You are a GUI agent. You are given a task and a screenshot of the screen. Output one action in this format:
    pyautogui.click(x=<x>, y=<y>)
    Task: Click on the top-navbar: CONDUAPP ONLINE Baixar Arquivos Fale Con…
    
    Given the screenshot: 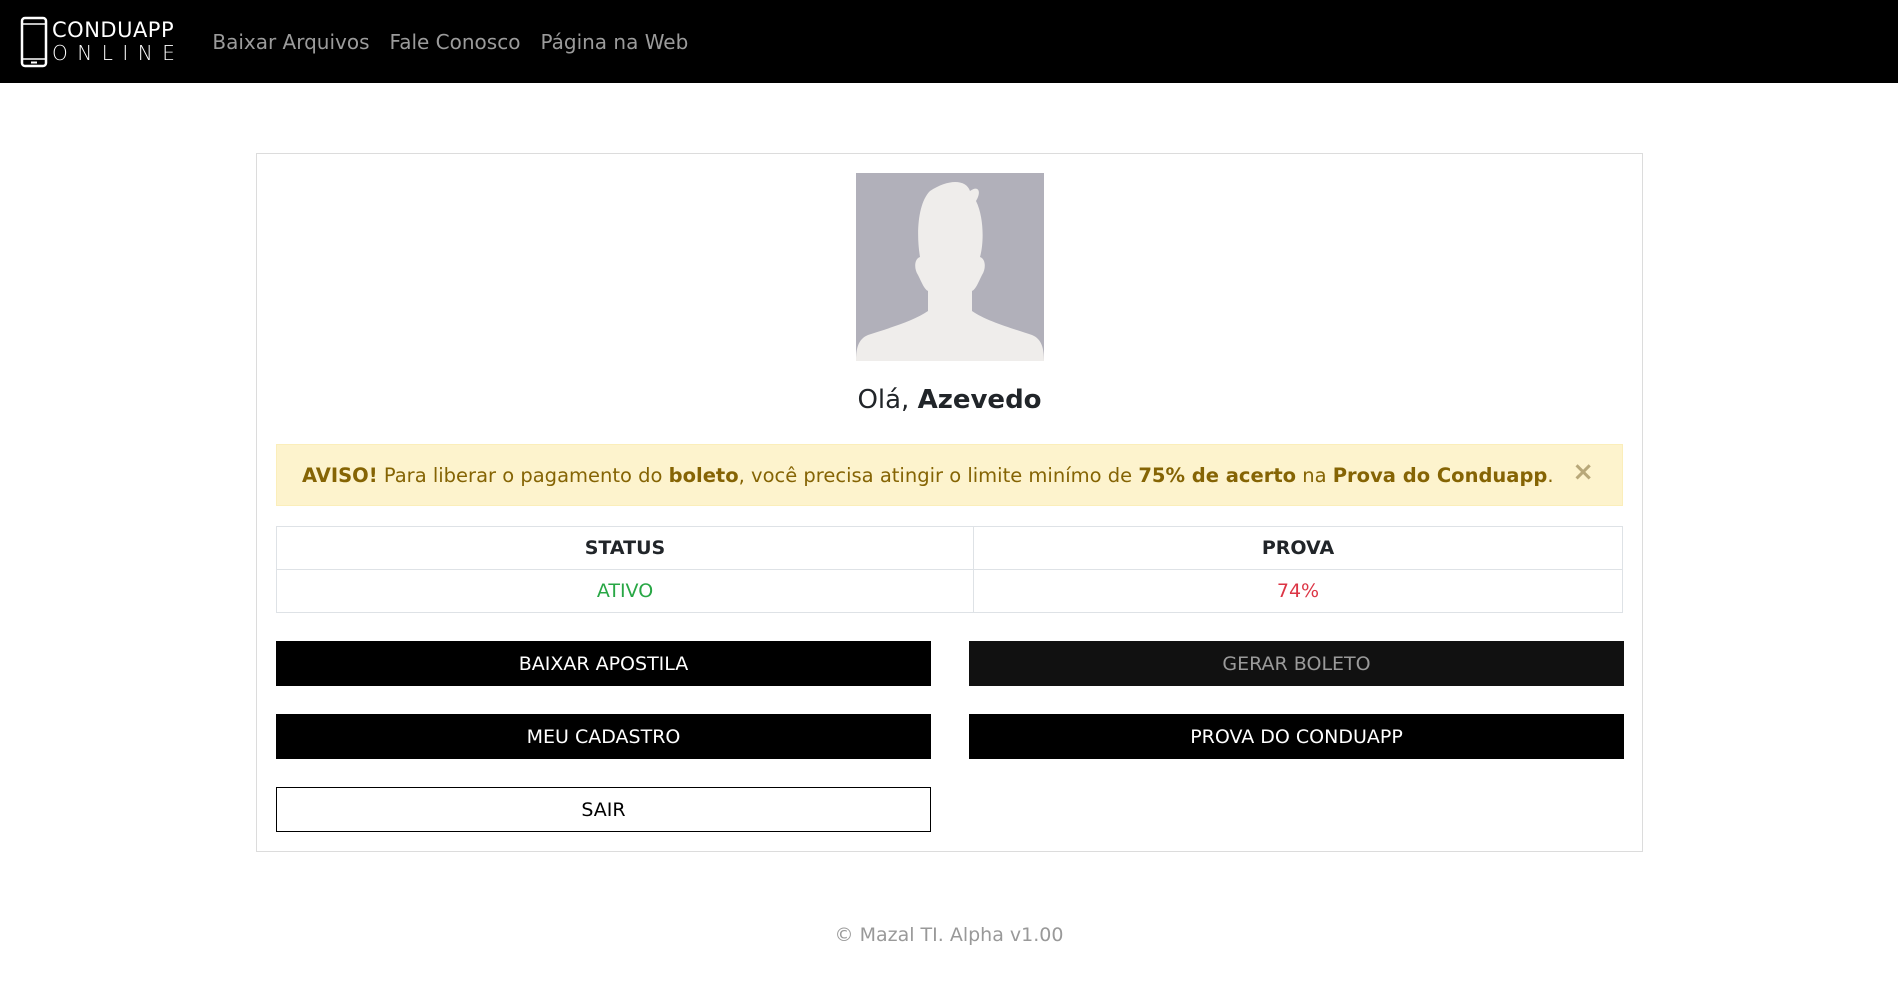 What is the action you would take?
    pyautogui.click(x=949, y=41)
    